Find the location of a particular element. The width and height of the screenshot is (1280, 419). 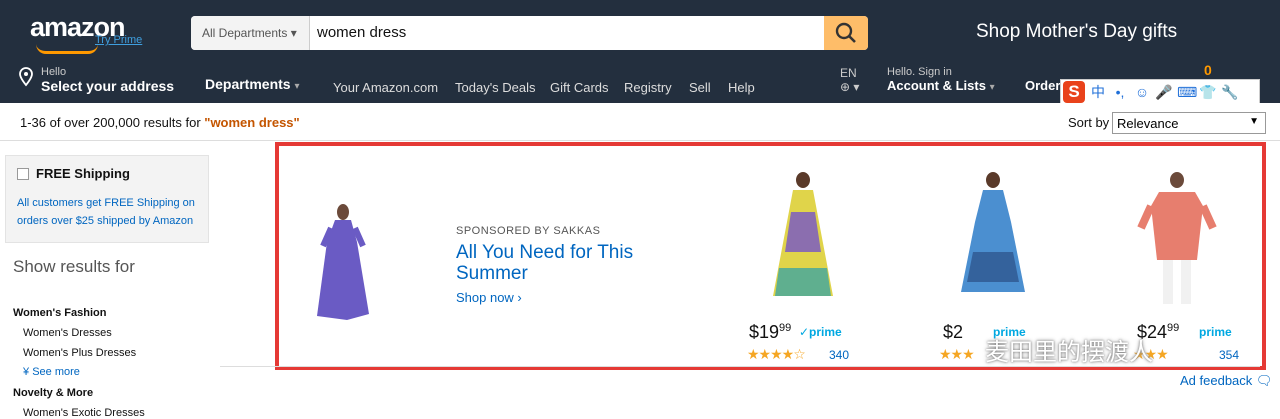

mothers-day-promo: Shop Mother's Day gifts is located at coordinates (1076, 32).